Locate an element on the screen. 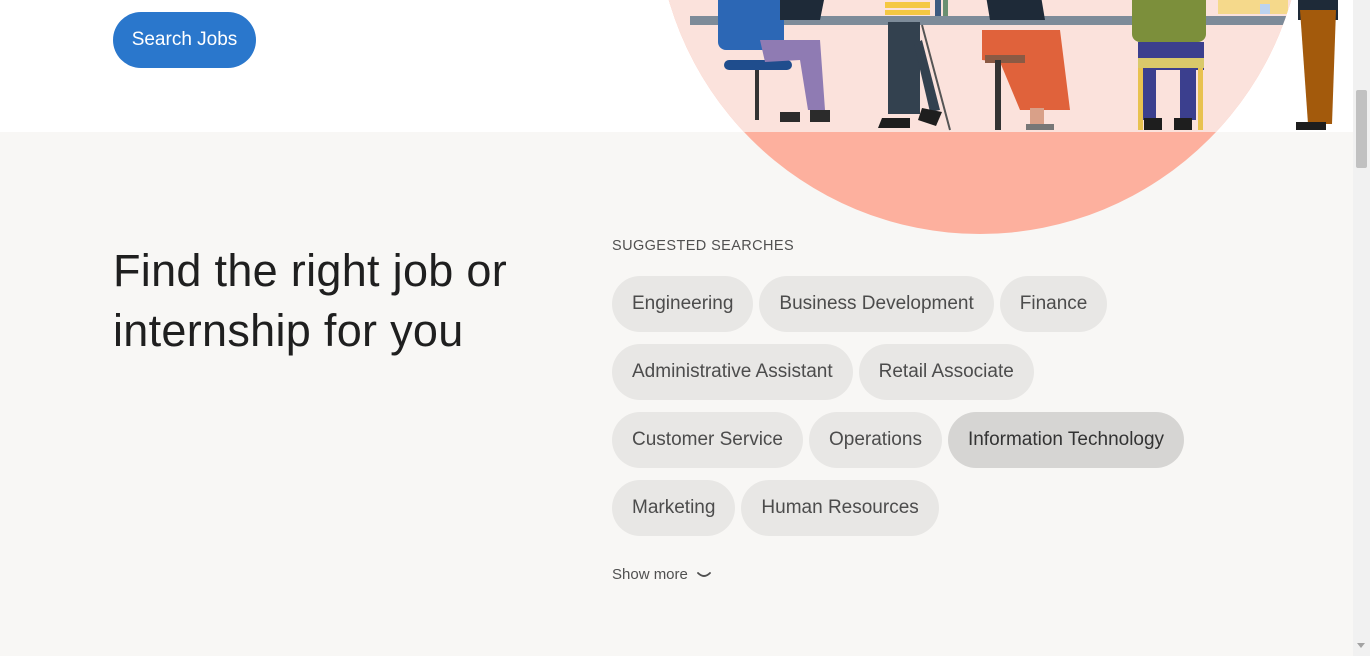 The width and height of the screenshot is (1370, 656). vertical-scrollbar is located at coordinates (1361, 328).